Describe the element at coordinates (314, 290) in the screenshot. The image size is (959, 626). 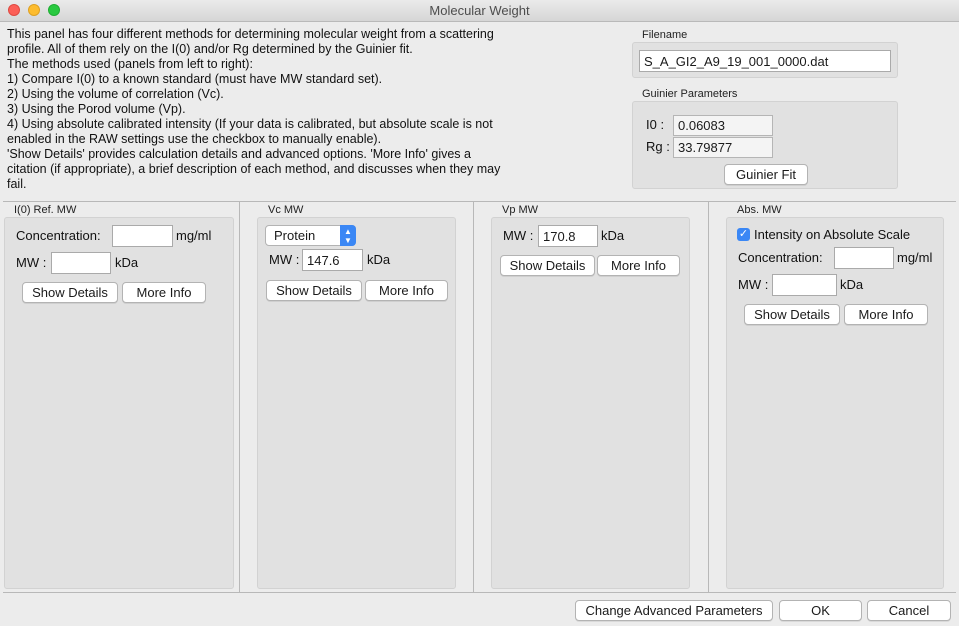
I see `vc-show-details-button: Show Details` at that location.